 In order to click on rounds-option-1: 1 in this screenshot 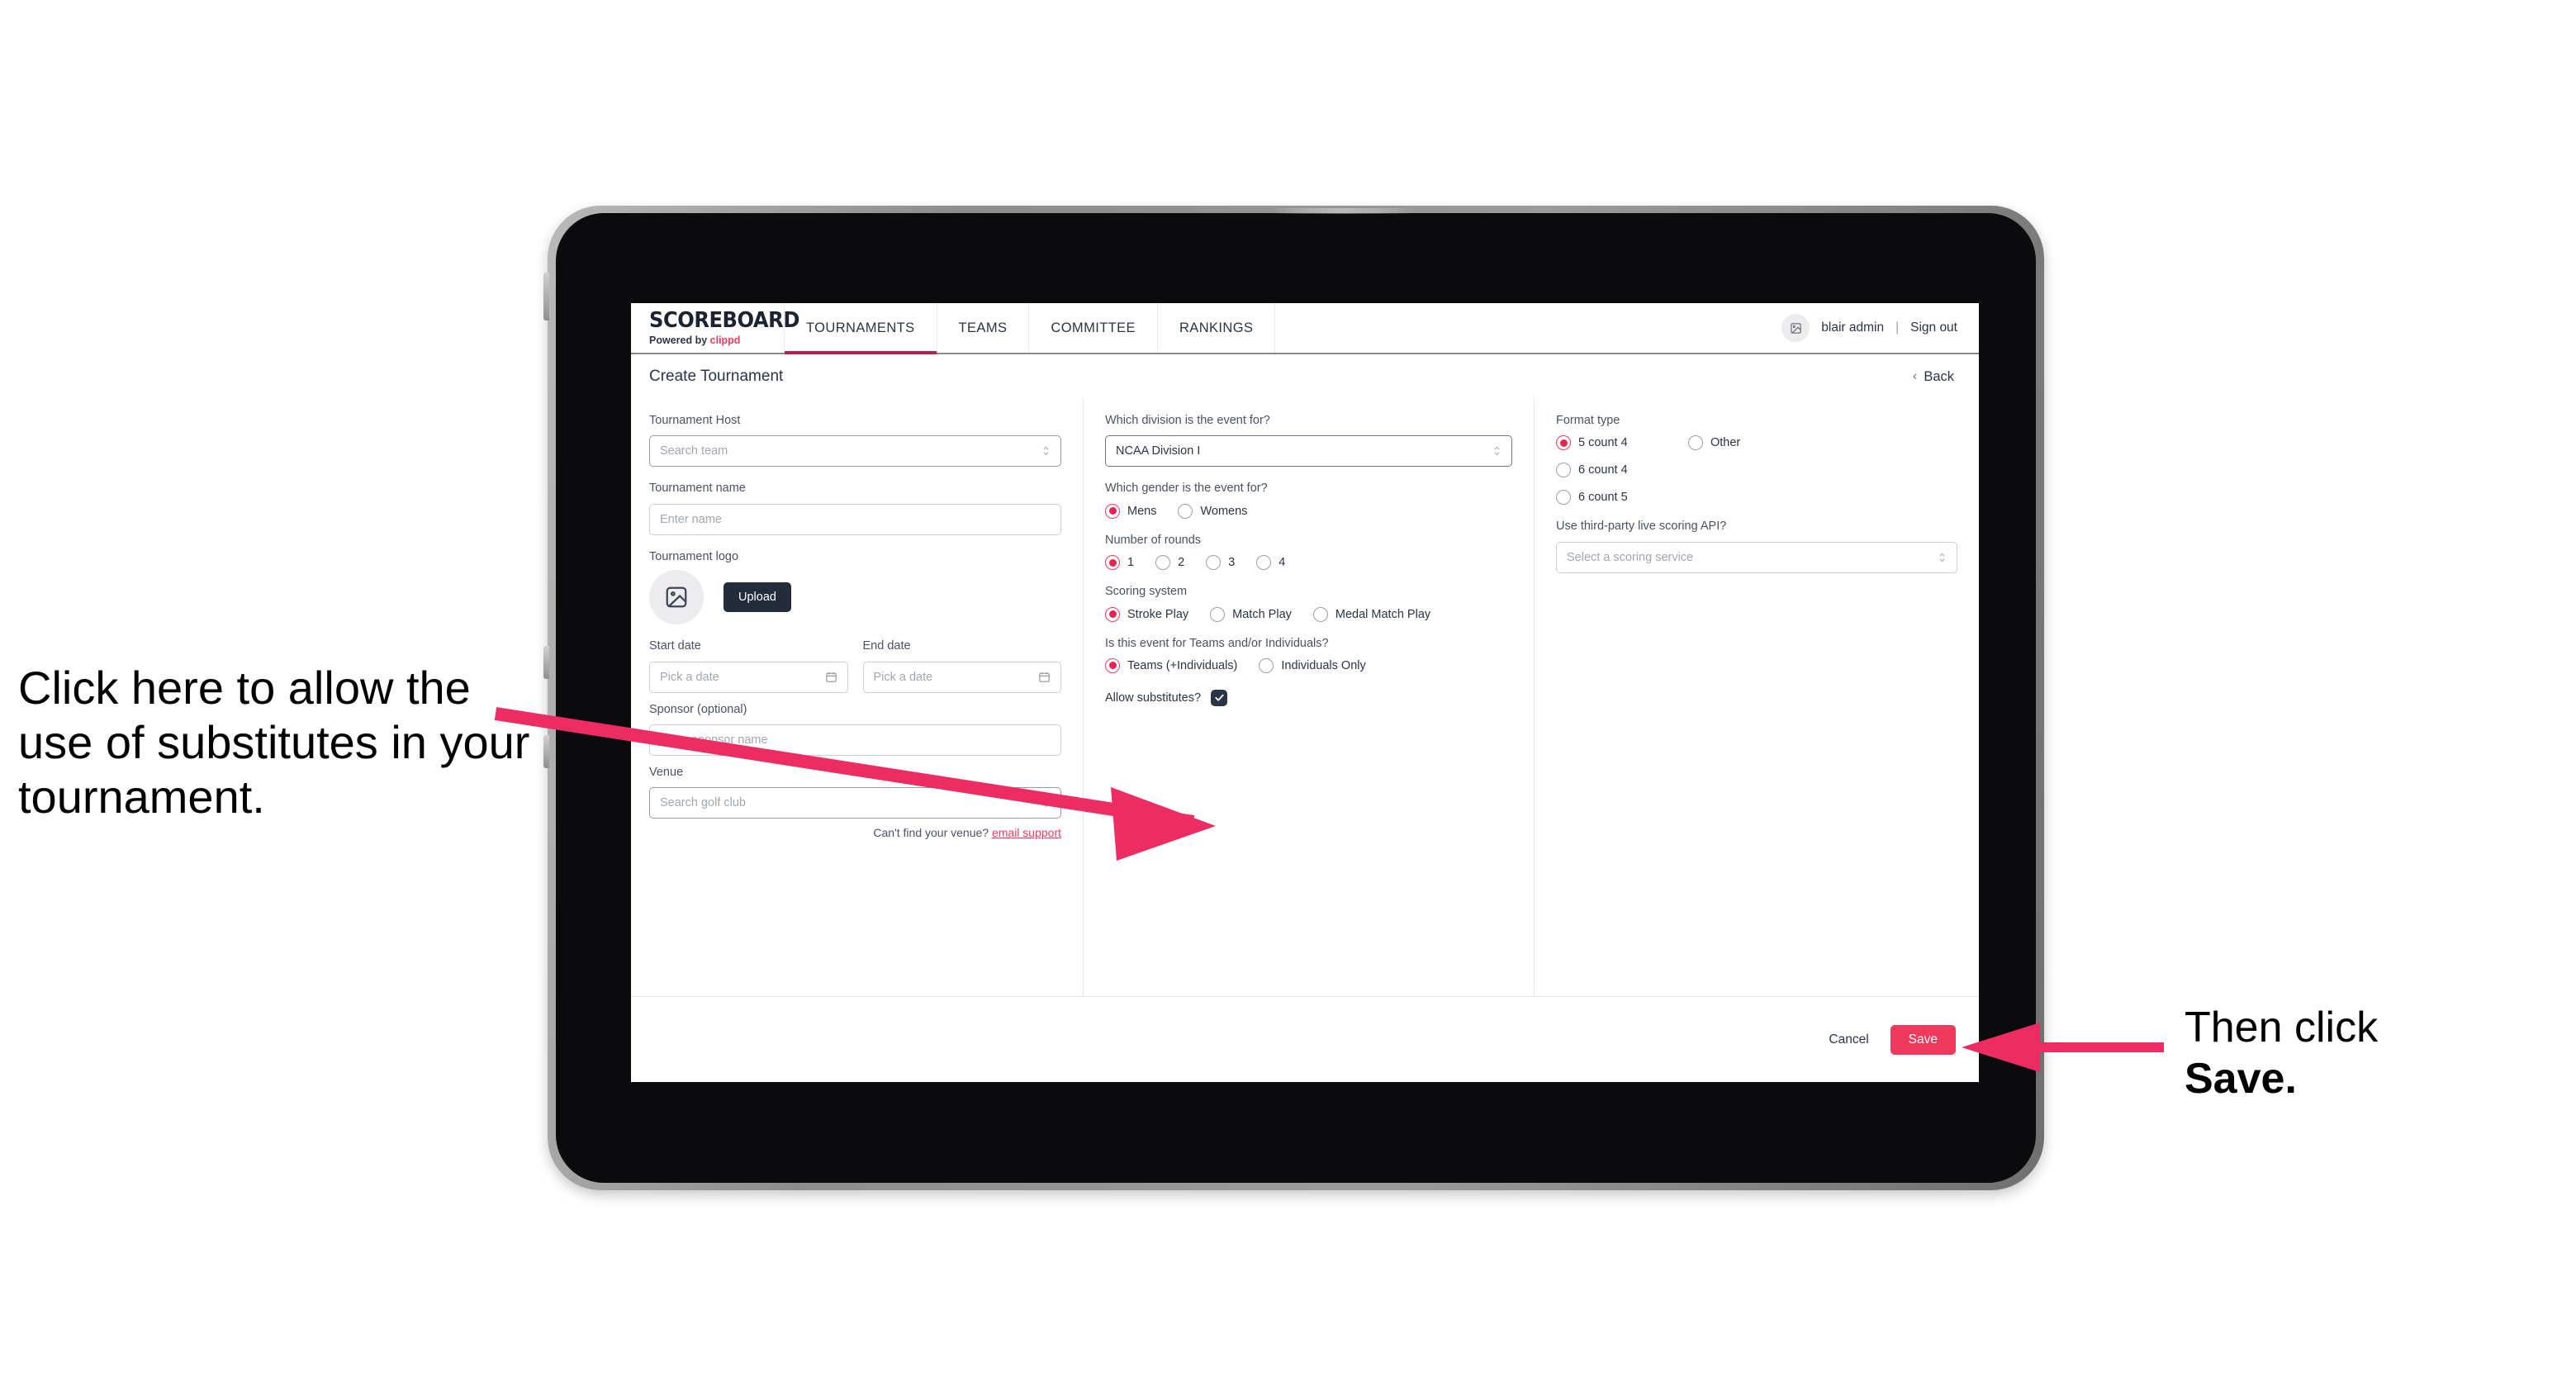, I will do `click(1120, 563)`.